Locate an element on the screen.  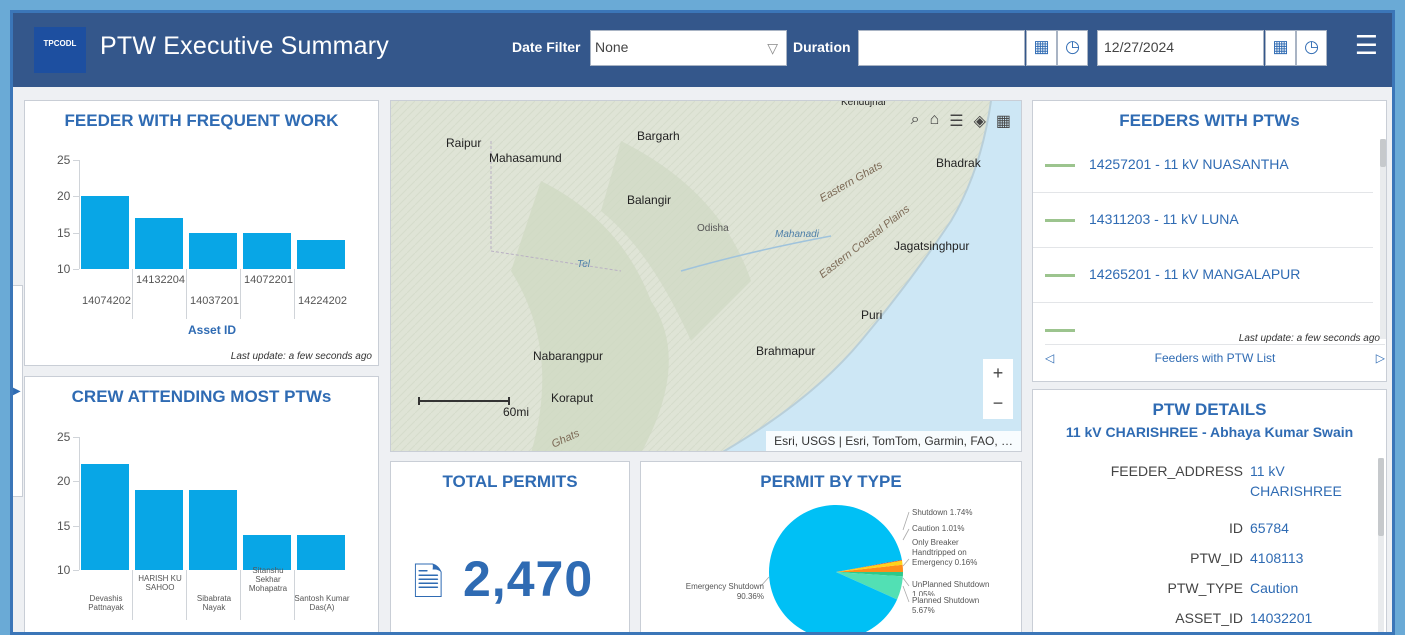
layers-icon: ◈ is located at coordinates (980, 121).